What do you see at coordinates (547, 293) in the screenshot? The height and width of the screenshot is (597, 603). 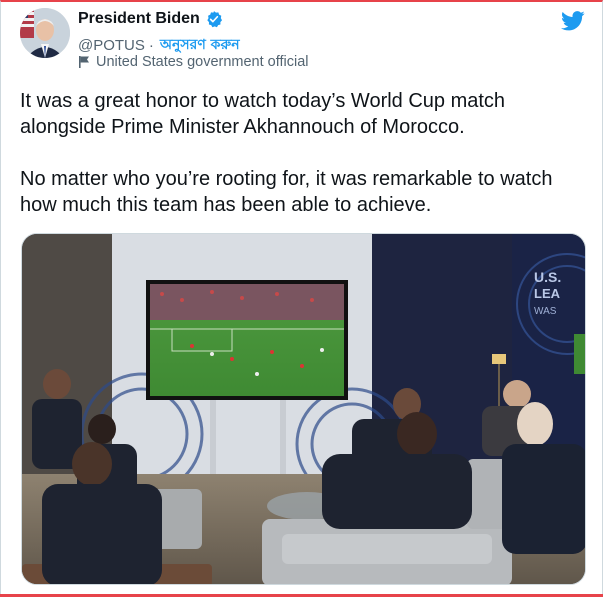 I see `svg-text: LEA` at bounding box center [547, 293].